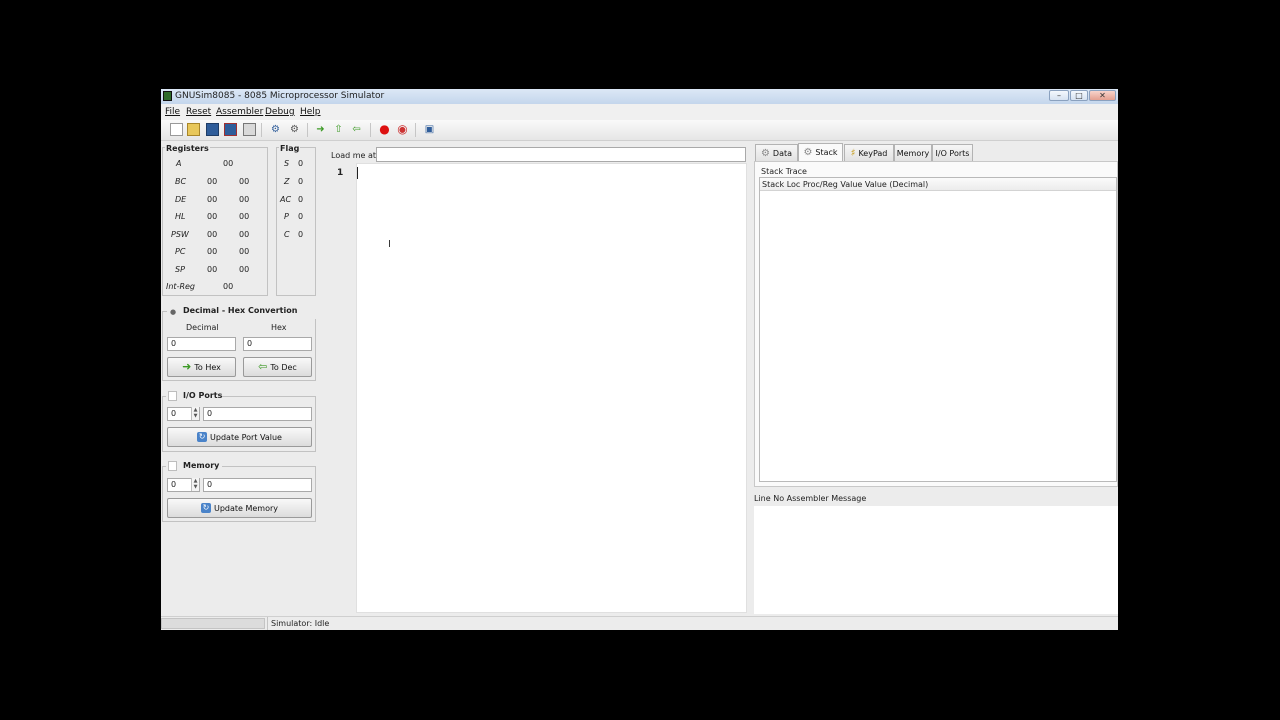  I want to click on memory-toggle, so click(172, 466).